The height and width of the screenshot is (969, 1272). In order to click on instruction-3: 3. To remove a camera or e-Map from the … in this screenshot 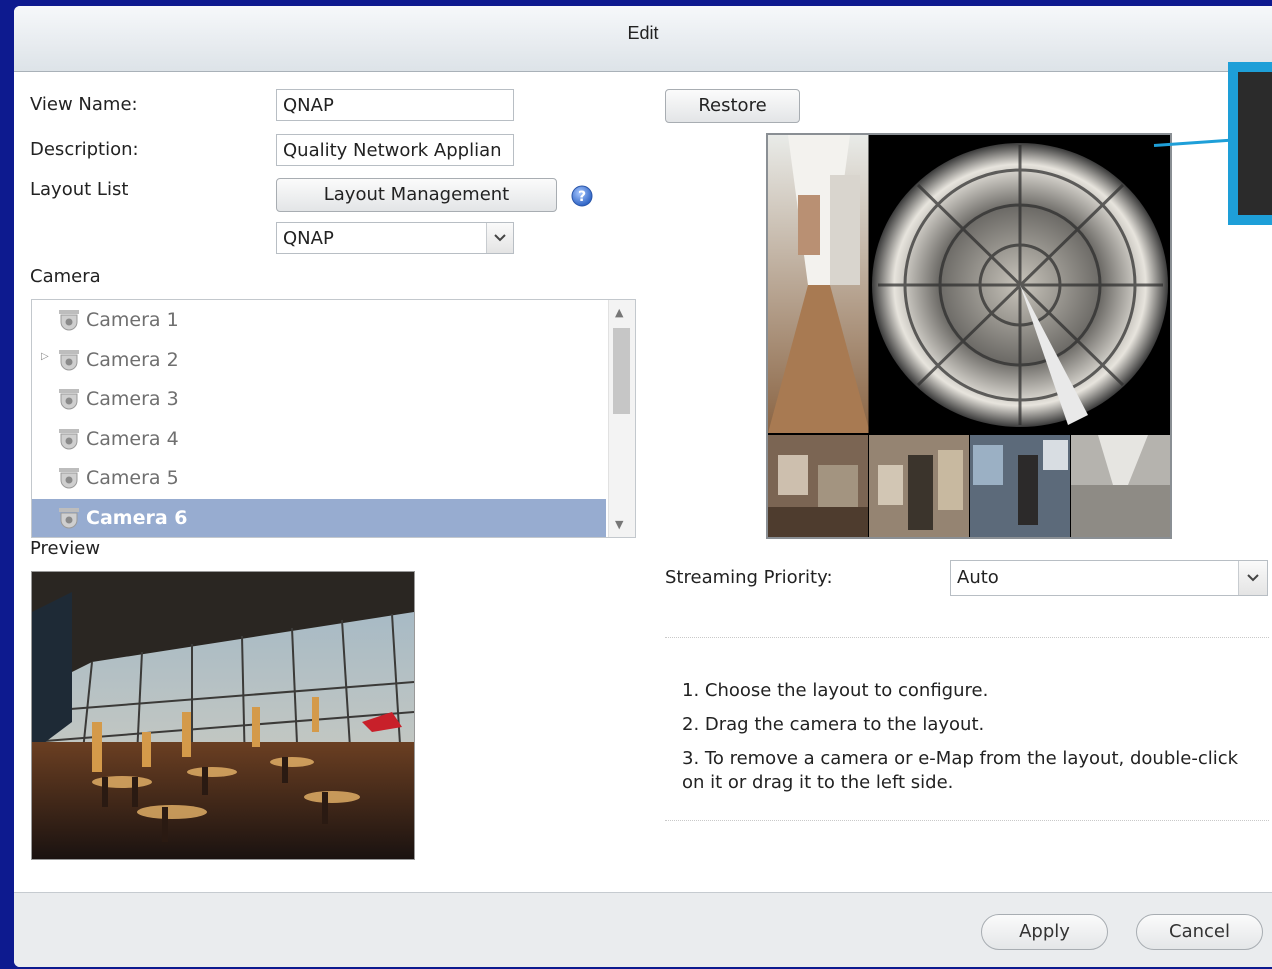, I will do `click(960, 770)`.